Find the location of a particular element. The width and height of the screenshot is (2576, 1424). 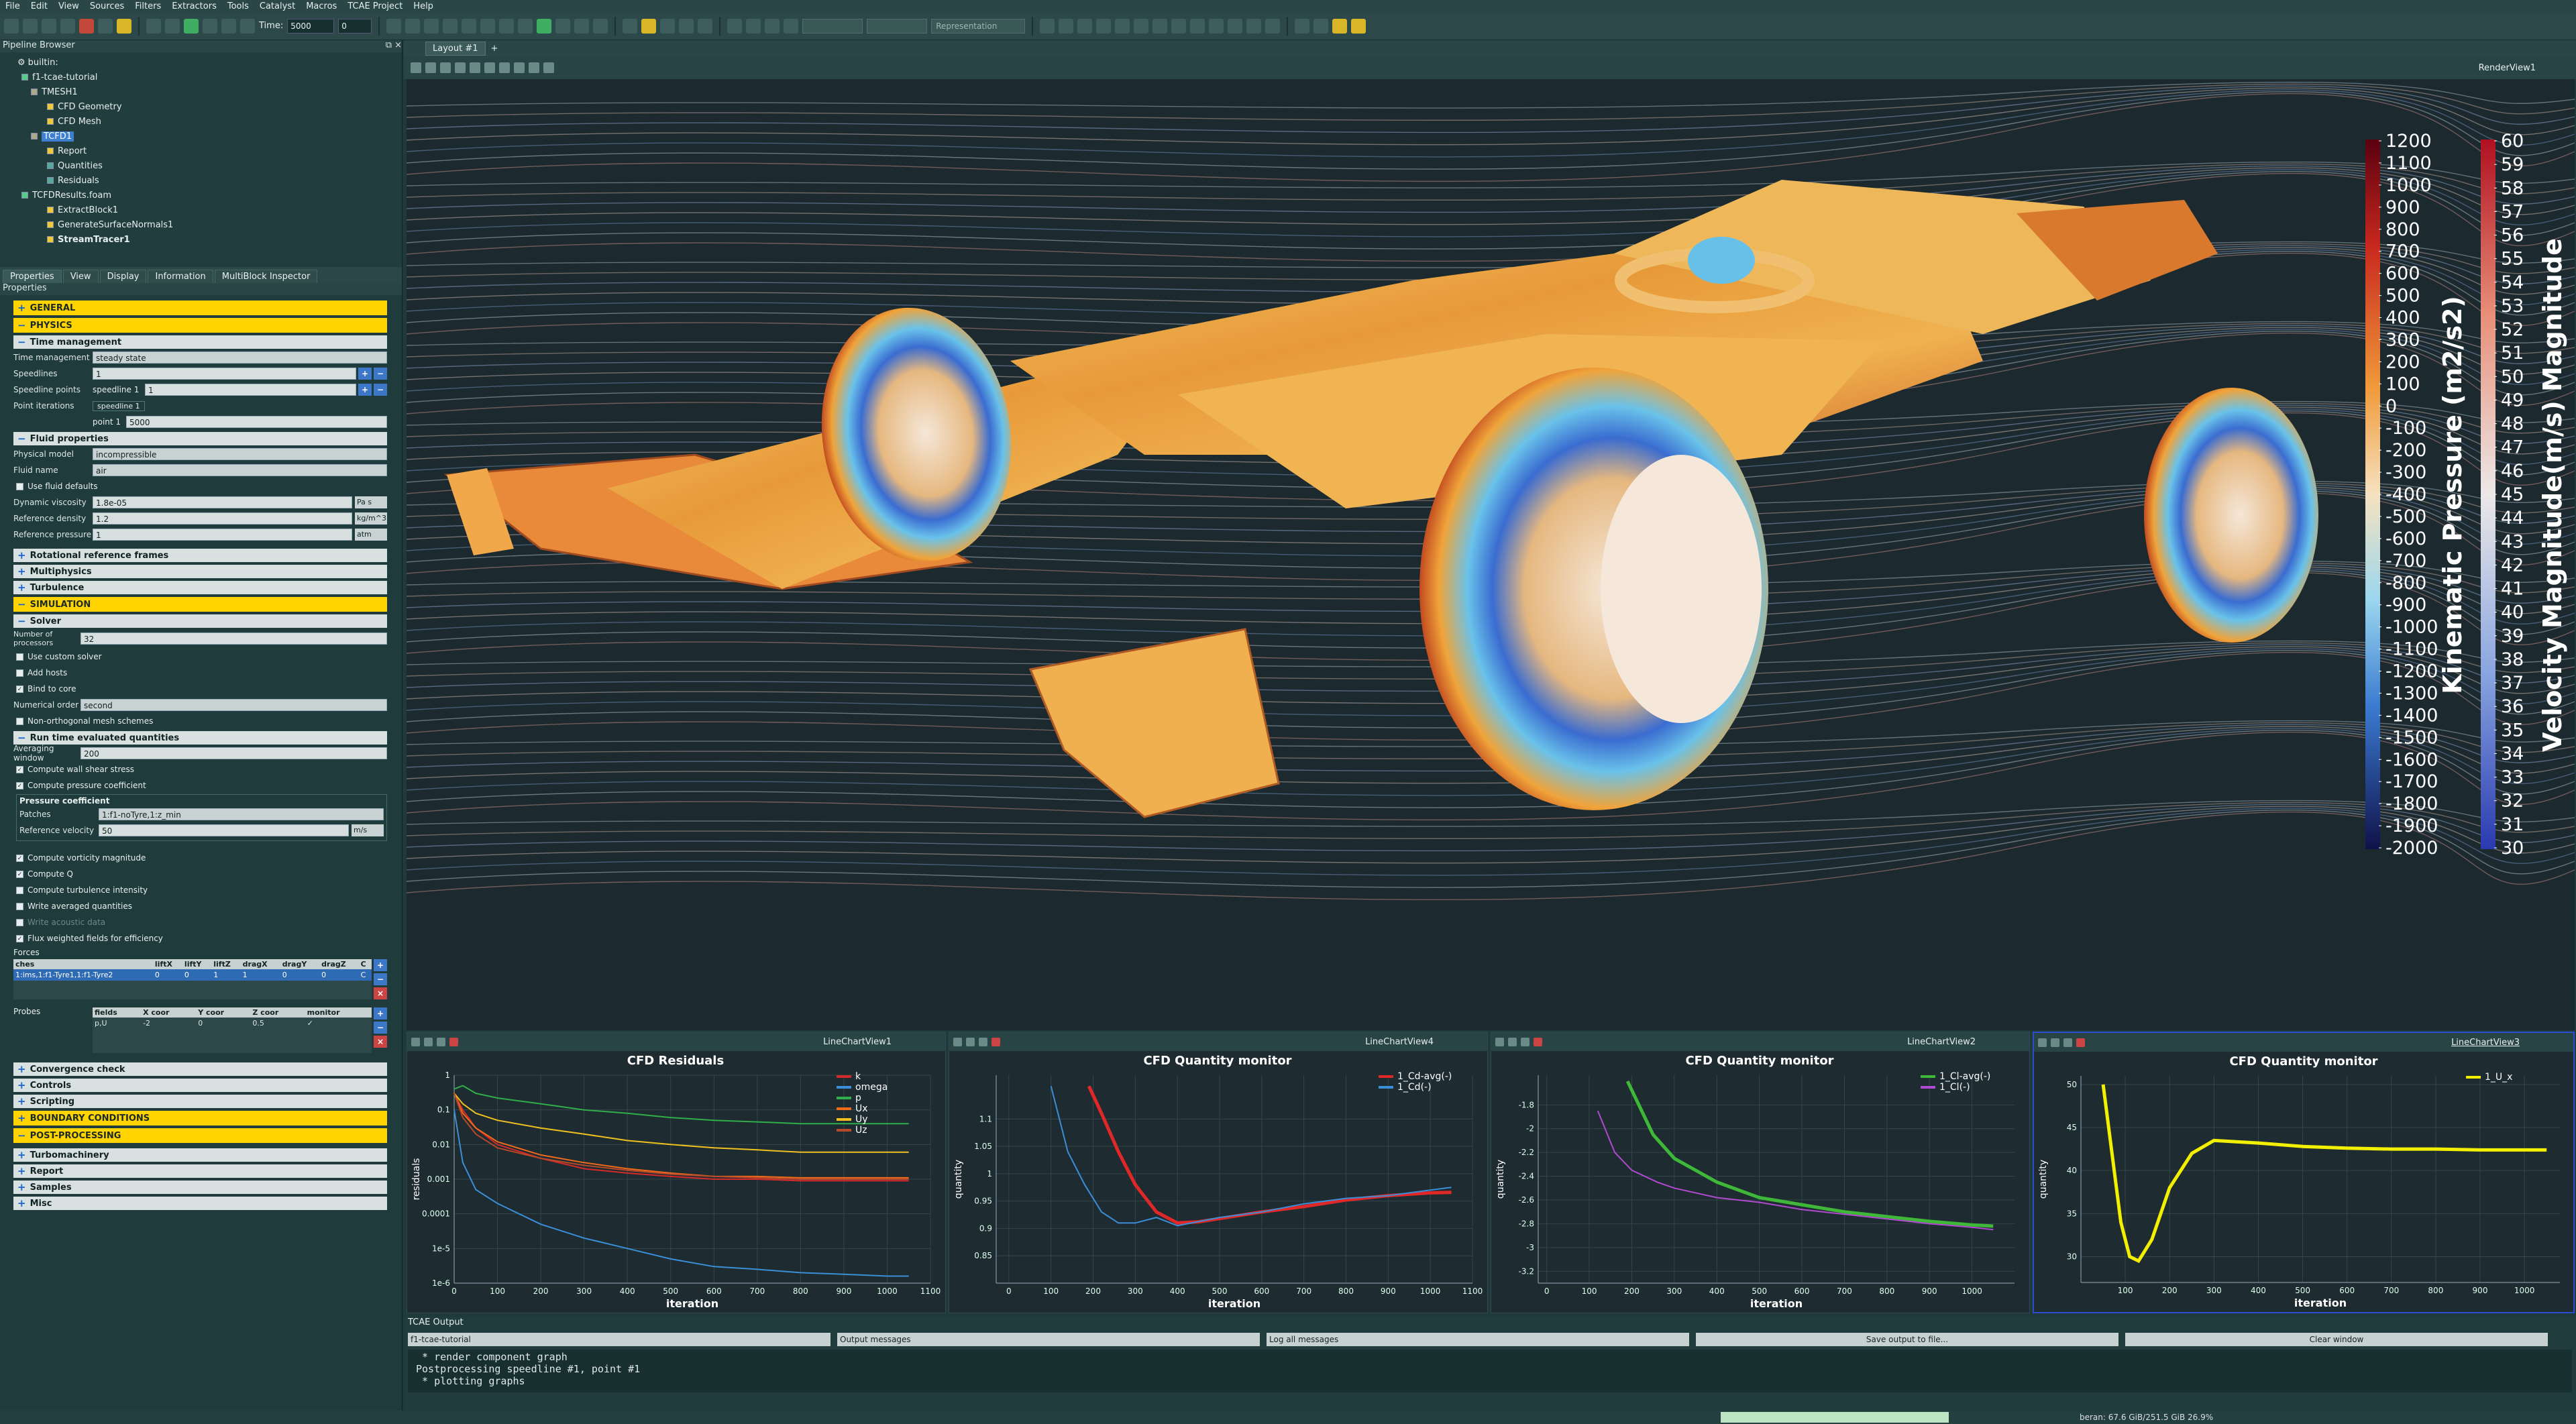

pipeline-item: Report is located at coordinates (201, 151).